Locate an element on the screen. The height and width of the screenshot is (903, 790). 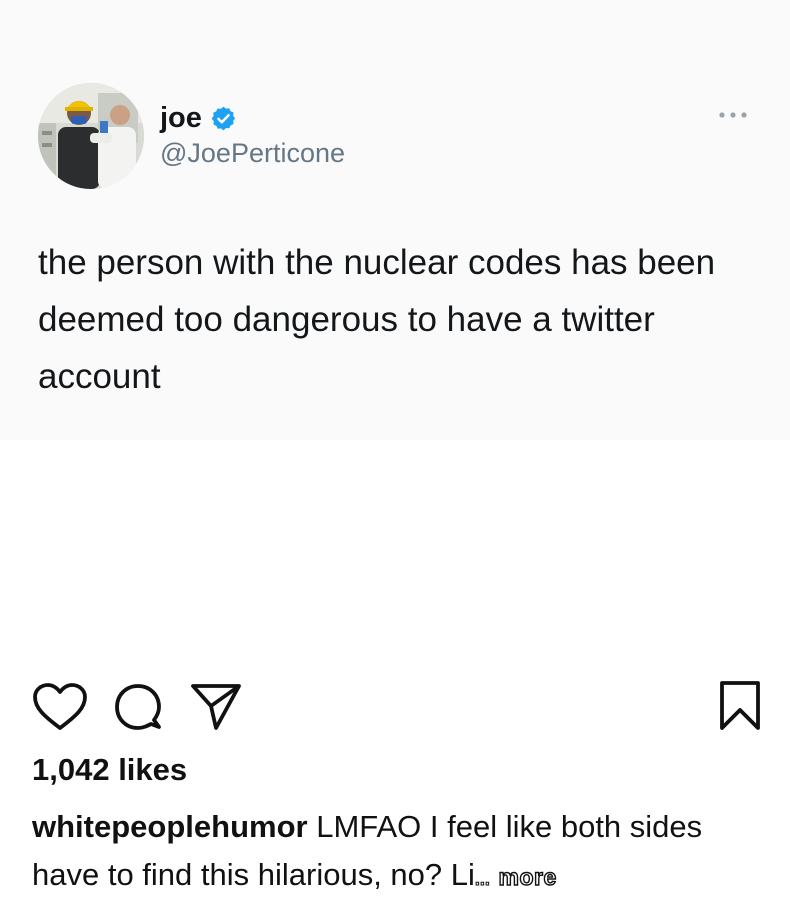
caption-username: whitepeoplehumor is located at coordinates (170, 826).